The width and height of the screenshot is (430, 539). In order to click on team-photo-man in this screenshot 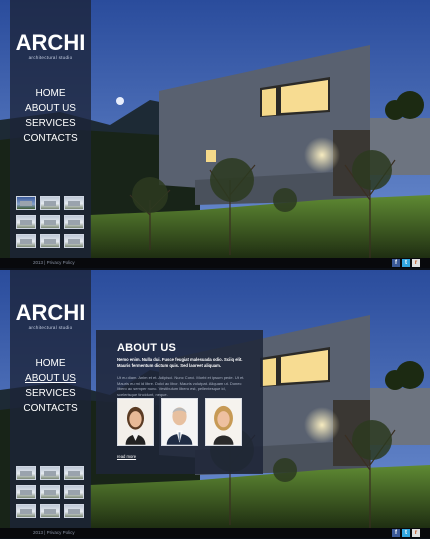, I will do `click(179, 422)`.